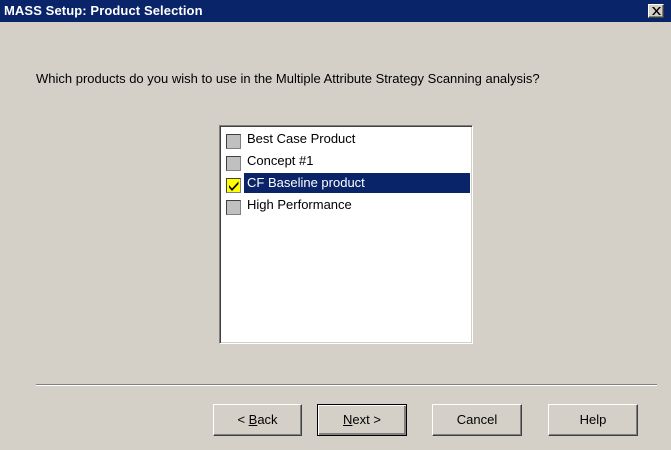 The height and width of the screenshot is (450, 671). Describe the element at coordinates (280, 160) in the screenshot. I see `list-item-label: Concept #1` at that location.